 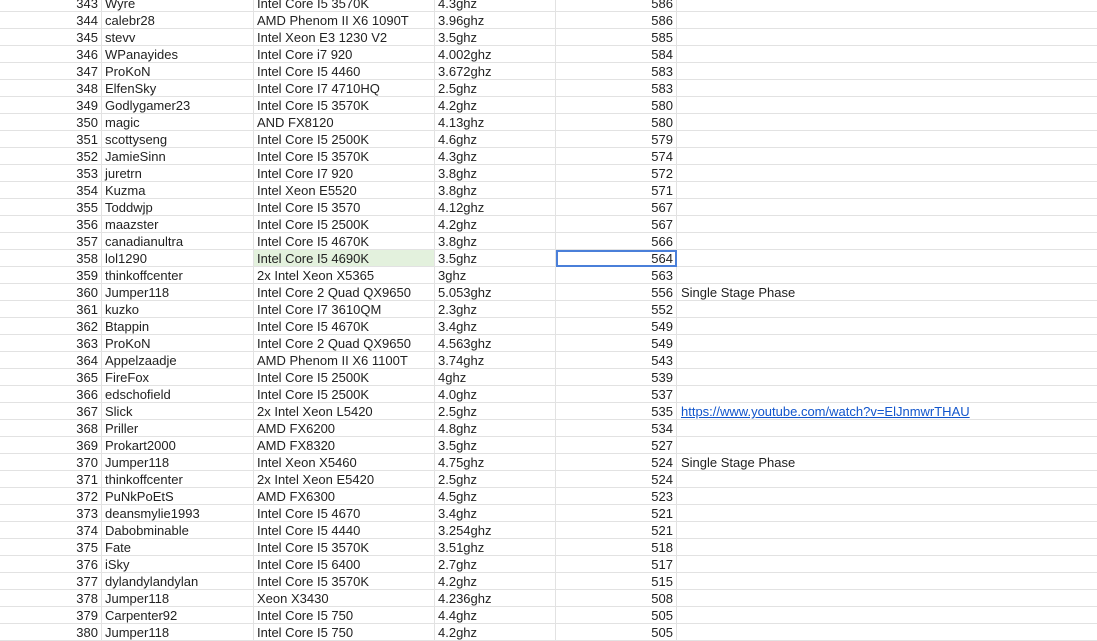 I want to click on score-cell: 556, so click(x=616, y=292).